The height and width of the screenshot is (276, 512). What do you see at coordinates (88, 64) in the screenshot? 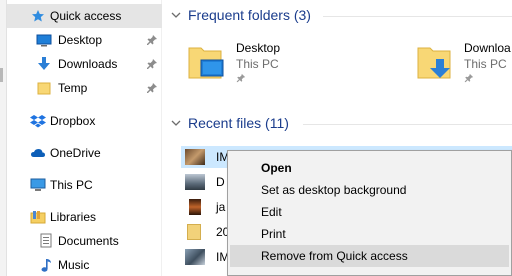
I see `sidebar-item-label: Downloads` at bounding box center [88, 64].